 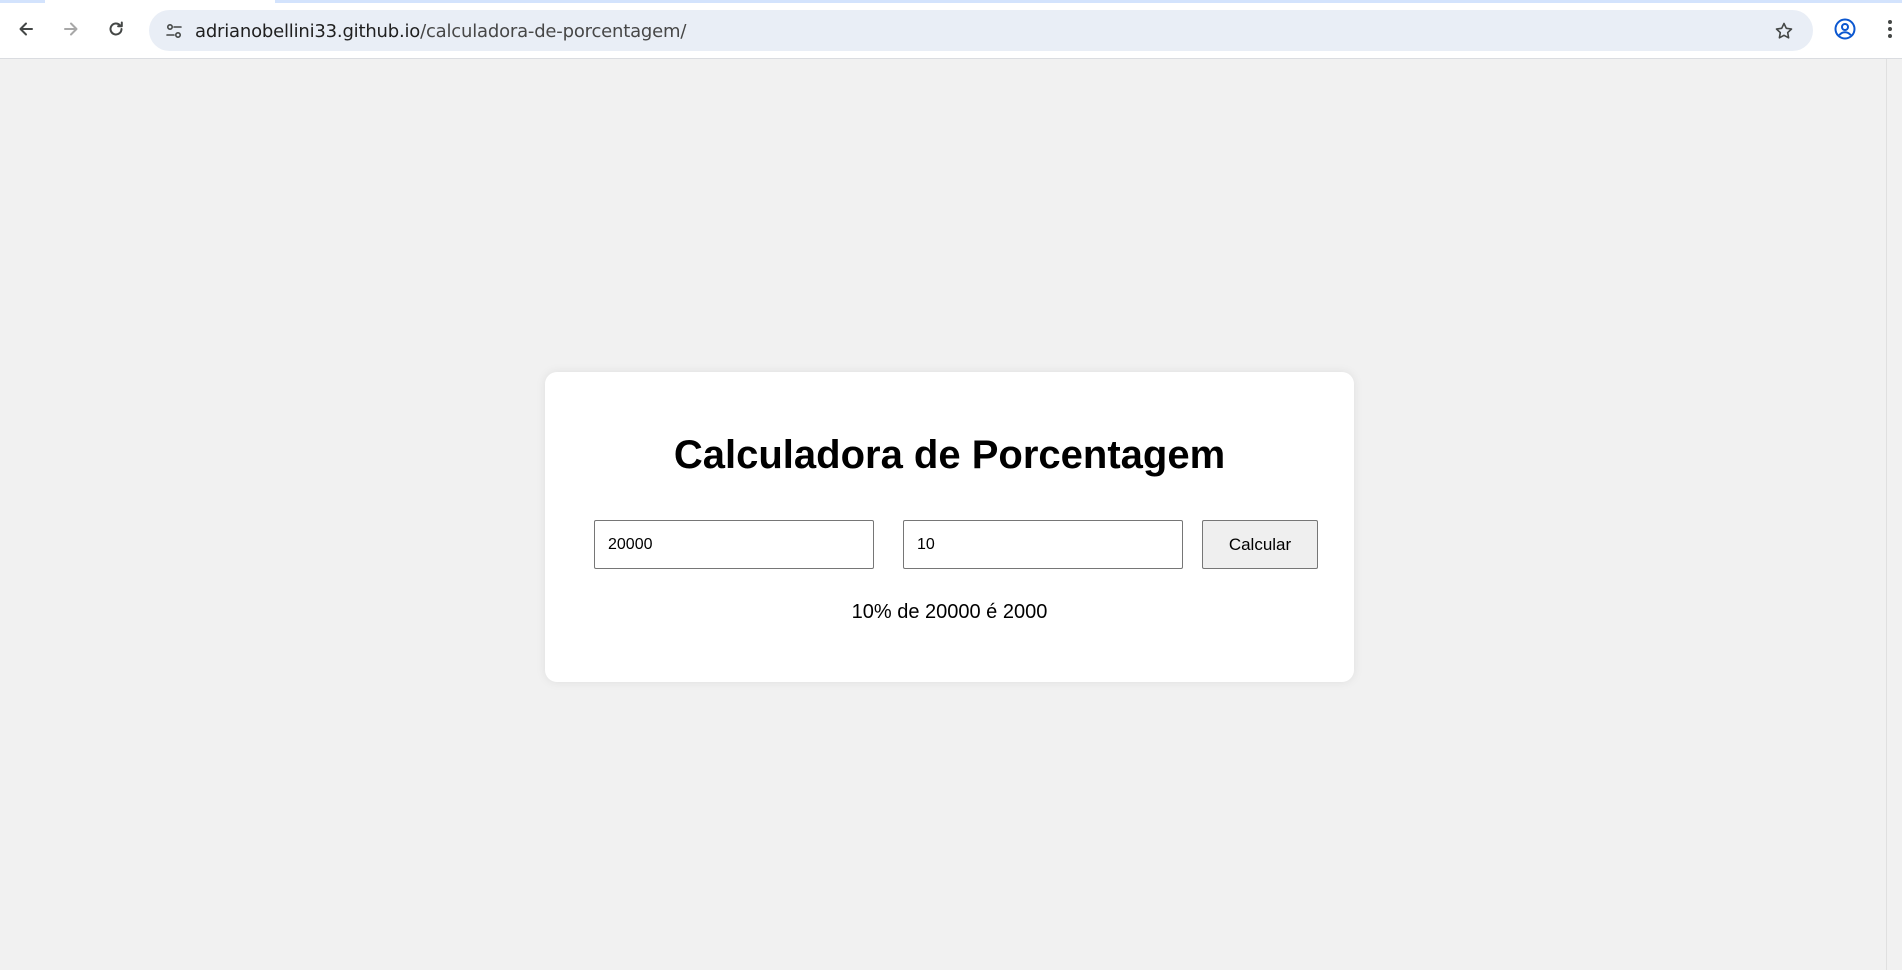 I want to click on url-path: /calculadora-de-porcentagem/, so click(x=553, y=31).